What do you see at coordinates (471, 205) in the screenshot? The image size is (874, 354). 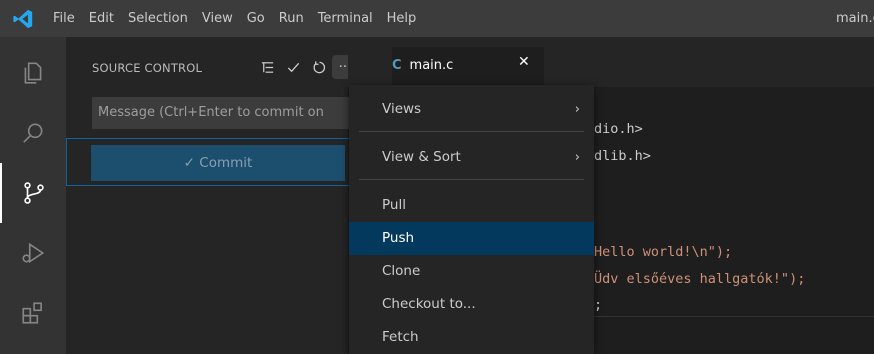 I see `menu-item-pull: Pull` at bounding box center [471, 205].